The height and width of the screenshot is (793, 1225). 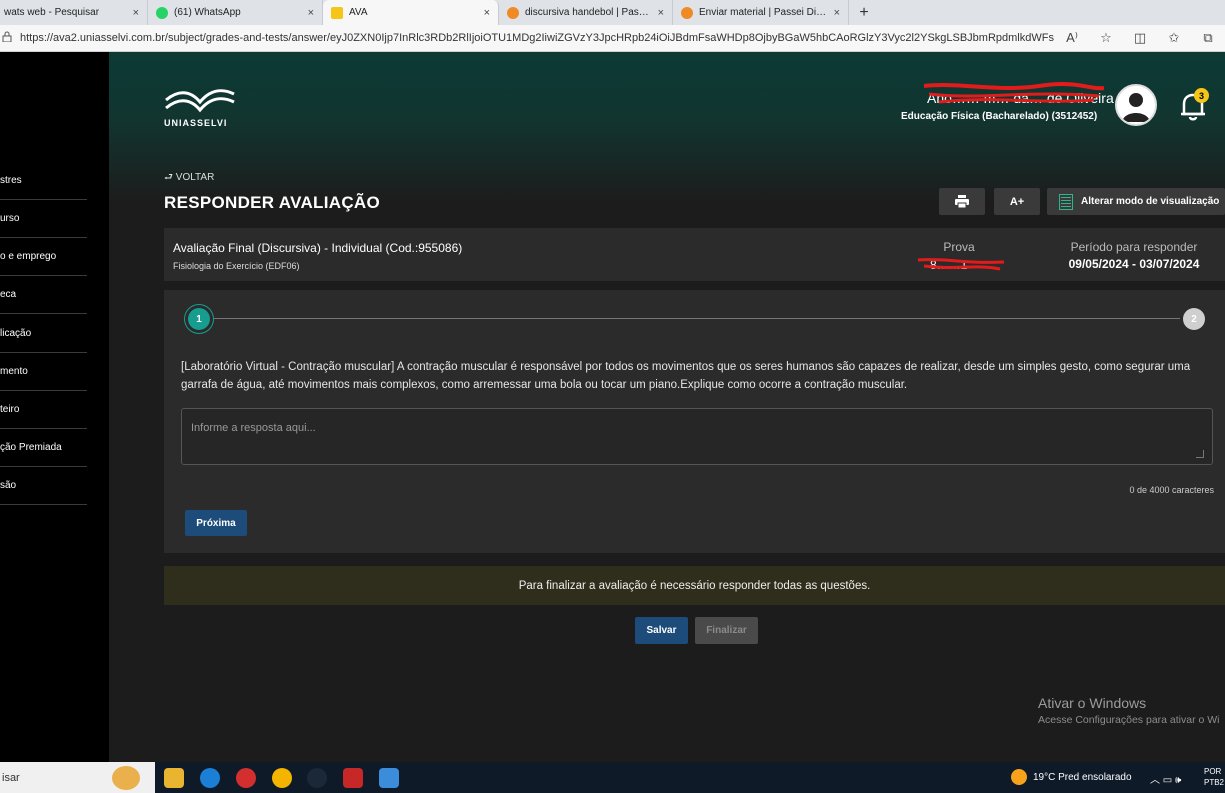 I want to click on back-link: ⮐ VOLTAR, so click(x=189, y=178).